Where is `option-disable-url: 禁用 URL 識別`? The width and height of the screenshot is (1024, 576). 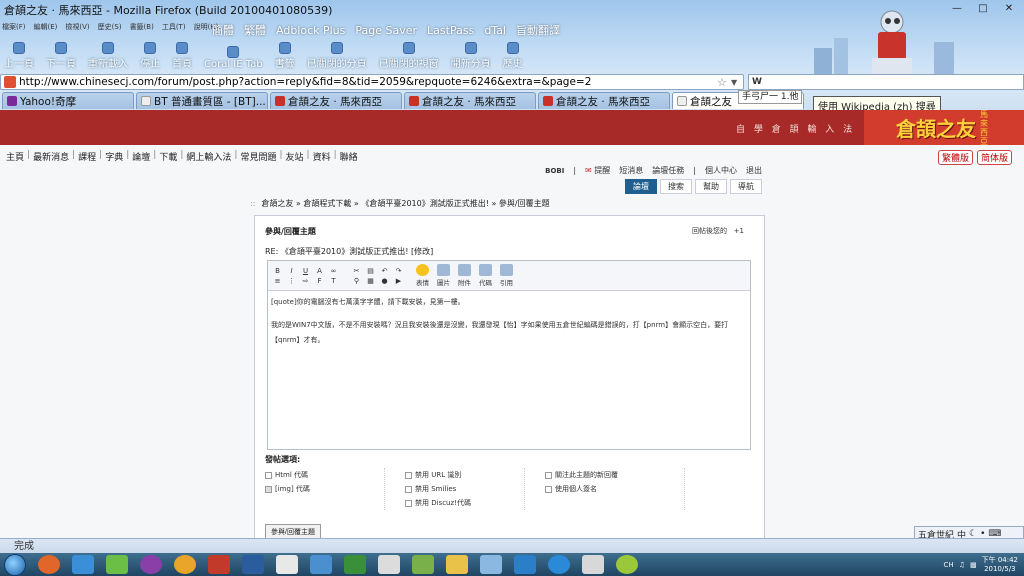 option-disable-url: 禁用 URL 識別 is located at coordinates (464, 475).